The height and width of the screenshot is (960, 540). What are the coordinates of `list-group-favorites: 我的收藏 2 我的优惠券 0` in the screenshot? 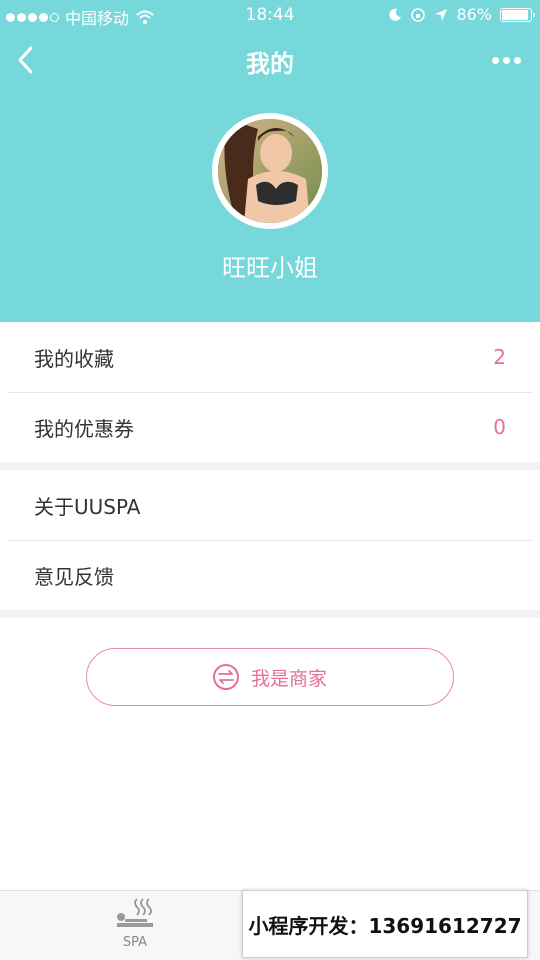 It's located at (270, 392).